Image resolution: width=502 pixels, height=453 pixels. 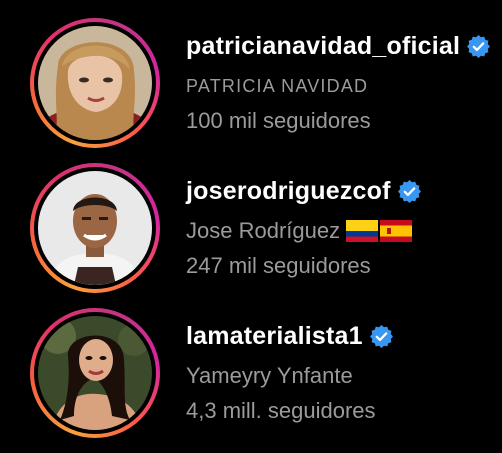 I want to click on follower-count: 100 mil seguidores, so click(x=278, y=120).